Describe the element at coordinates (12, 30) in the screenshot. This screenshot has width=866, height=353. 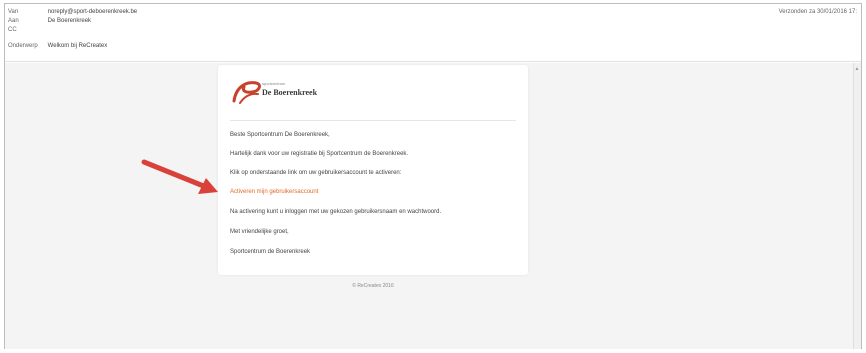
I see `cc-label: CC` at that location.